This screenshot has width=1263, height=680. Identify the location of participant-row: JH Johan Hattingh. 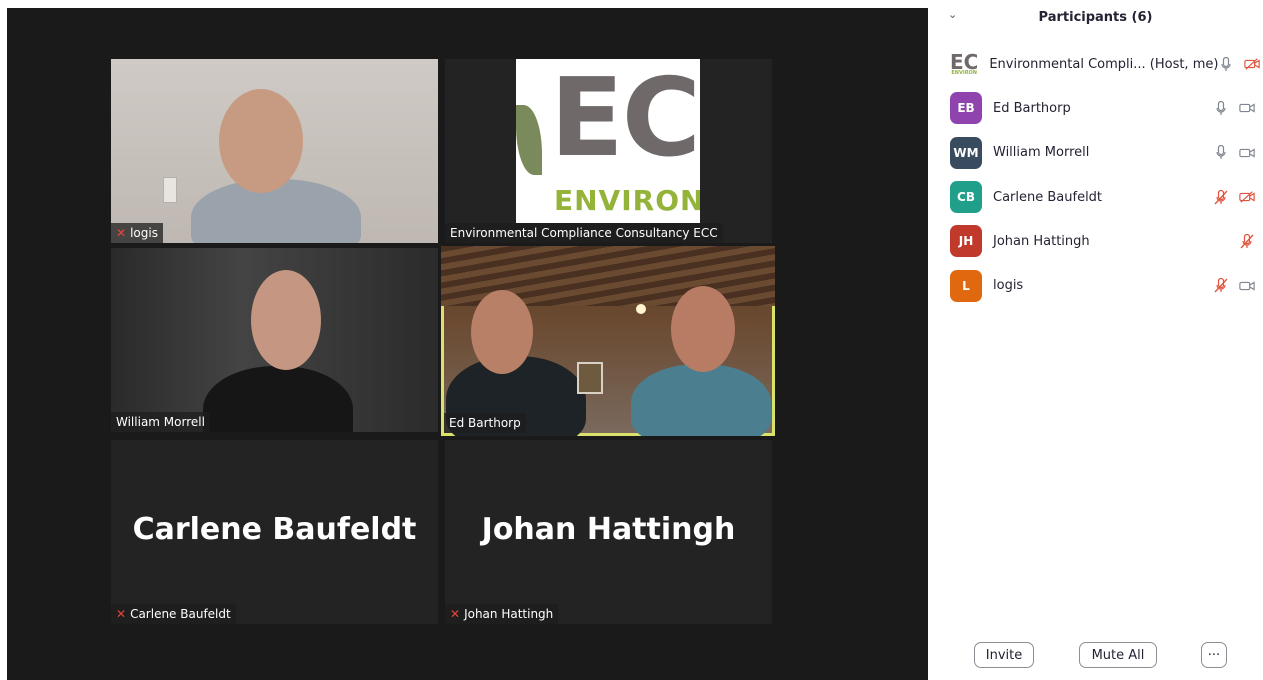
(1095, 241).